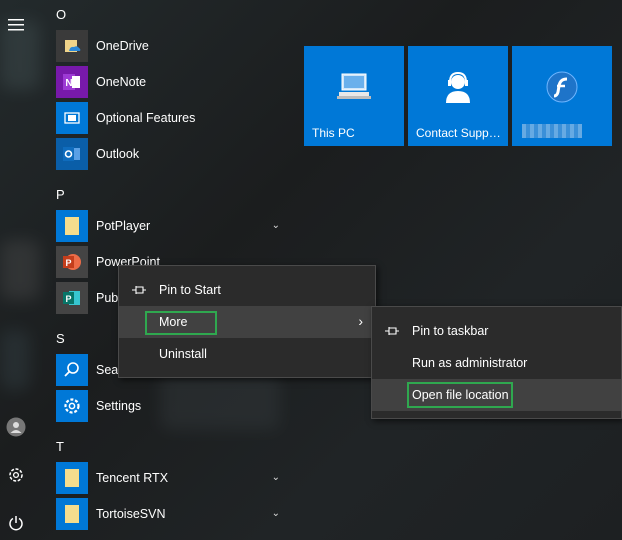 Image resolution: width=622 pixels, height=540 pixels. I want to click on app-tencent-rtx: Tencent RTX ⌄, so click(172, 478).